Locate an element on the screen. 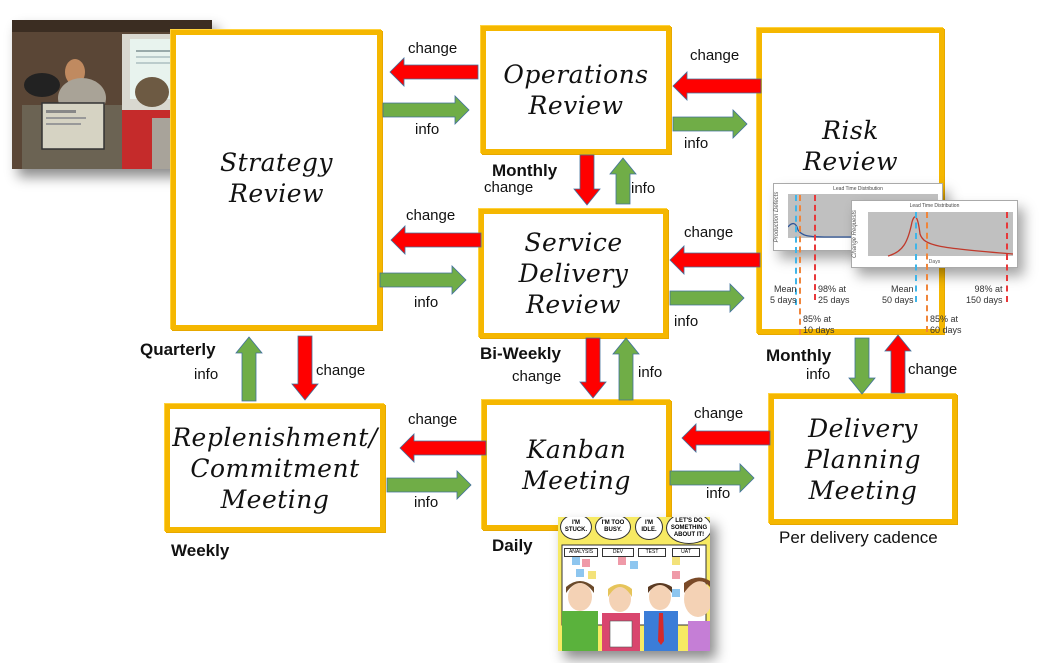  chart2-98pct-annotation: 98% at 150 days is located at coordinates (984, 294).